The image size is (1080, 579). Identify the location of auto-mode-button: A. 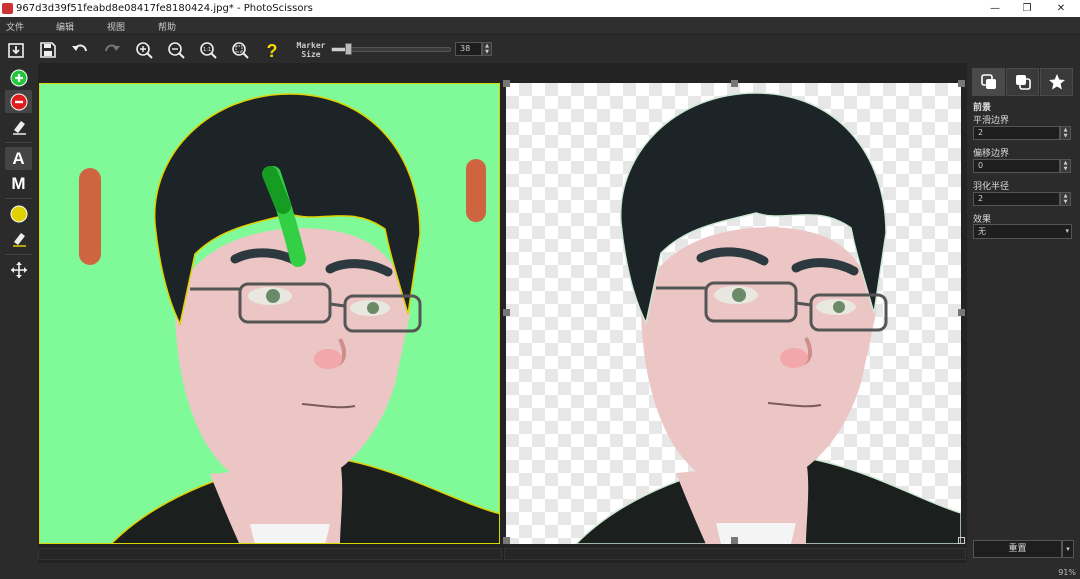
(18, 158).